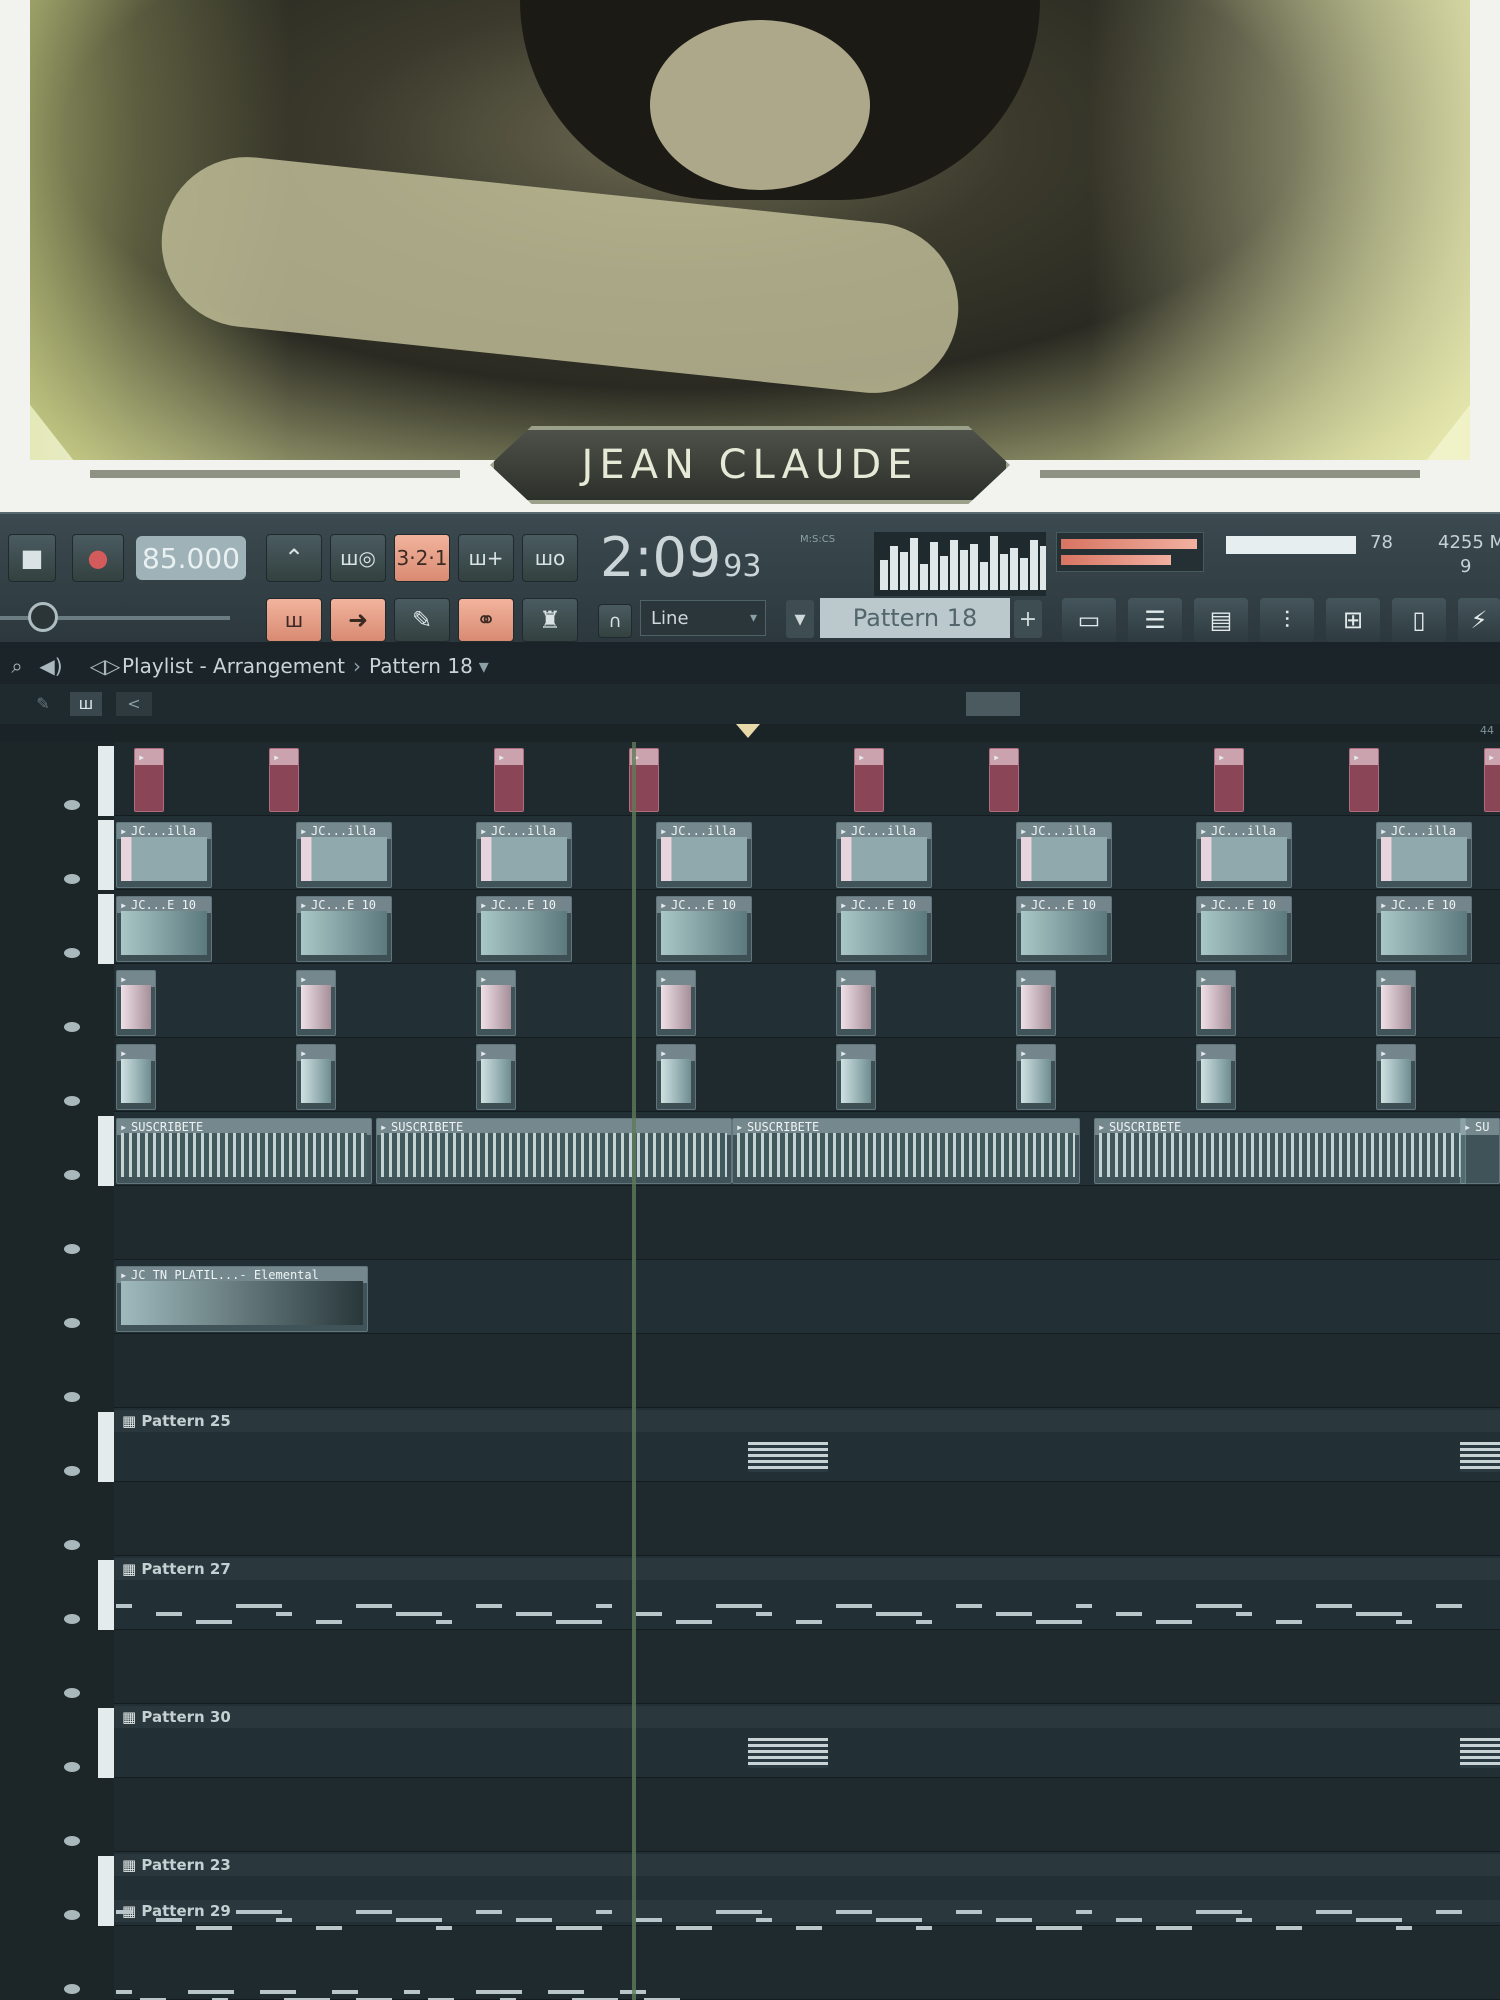 This screenshot has height=2000, width=1500. Describe the element at coordinates (1419, 620) in the screenshot. I see `project-info-icon: ▯` at that location.